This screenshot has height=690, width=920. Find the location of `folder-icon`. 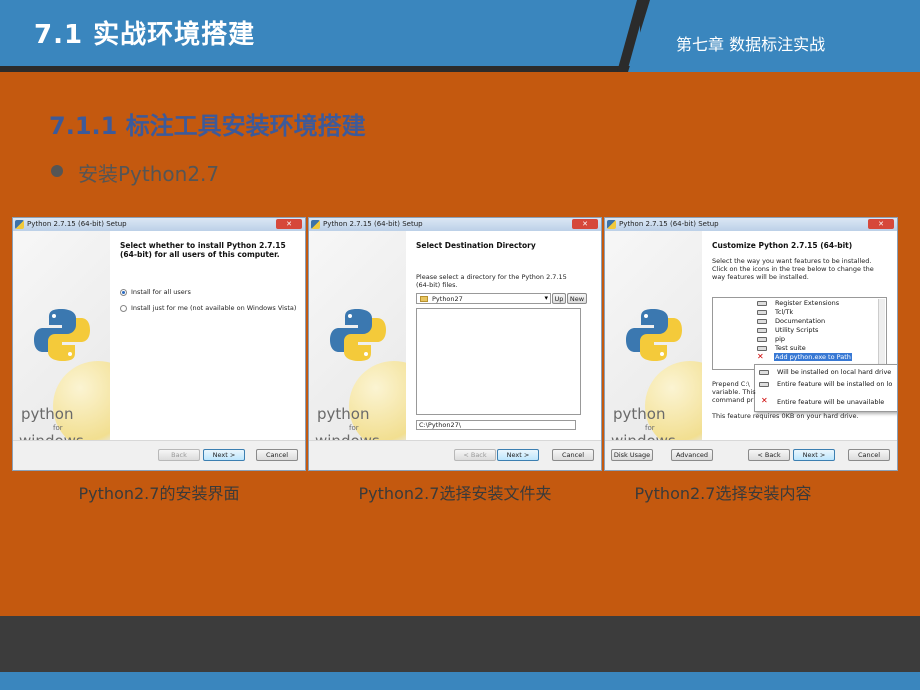

folder-icon is located at coordinates (424, 299).